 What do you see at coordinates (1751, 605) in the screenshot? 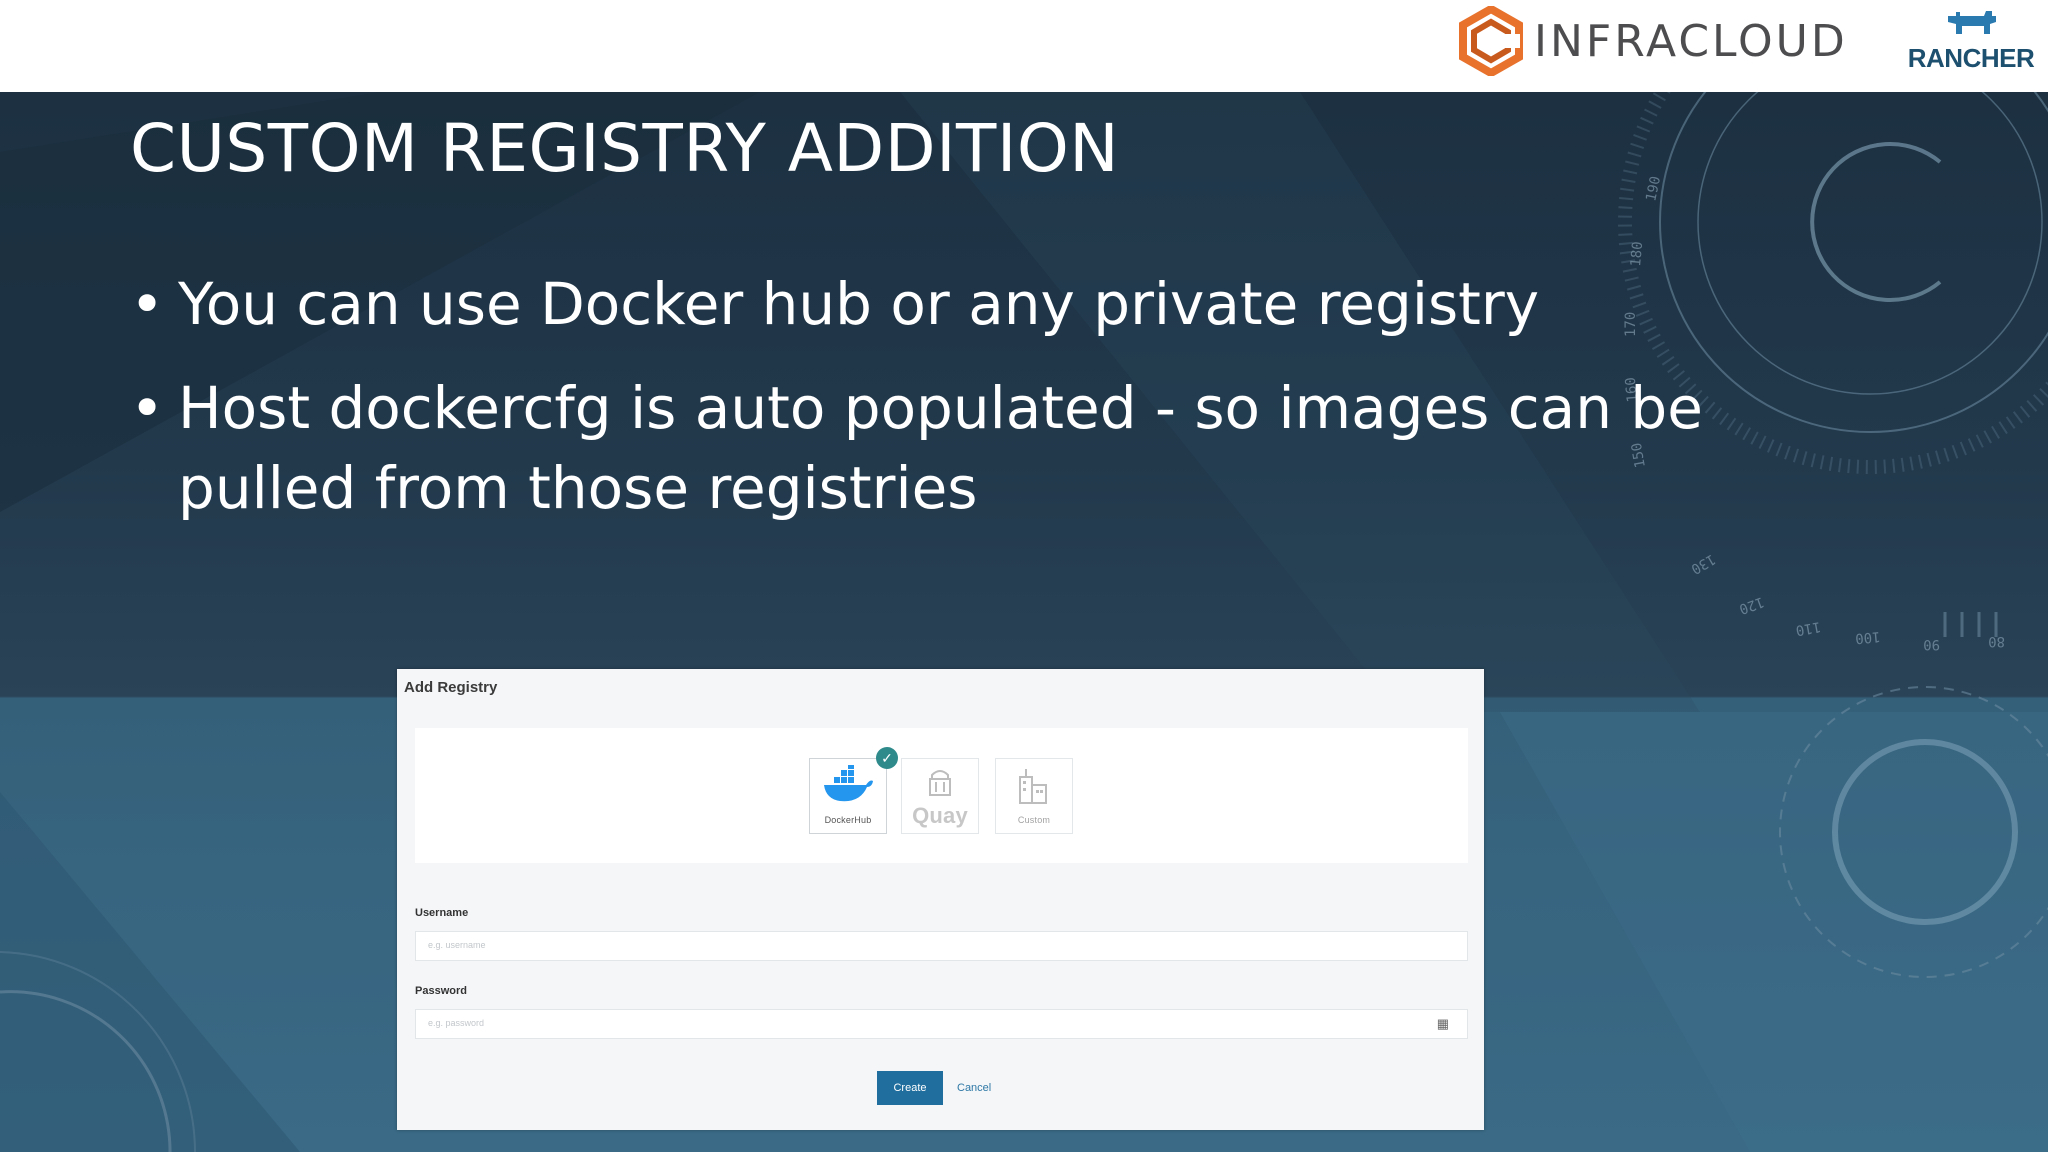
I see `dial-number: 120` at bounding box center [1751, 605].